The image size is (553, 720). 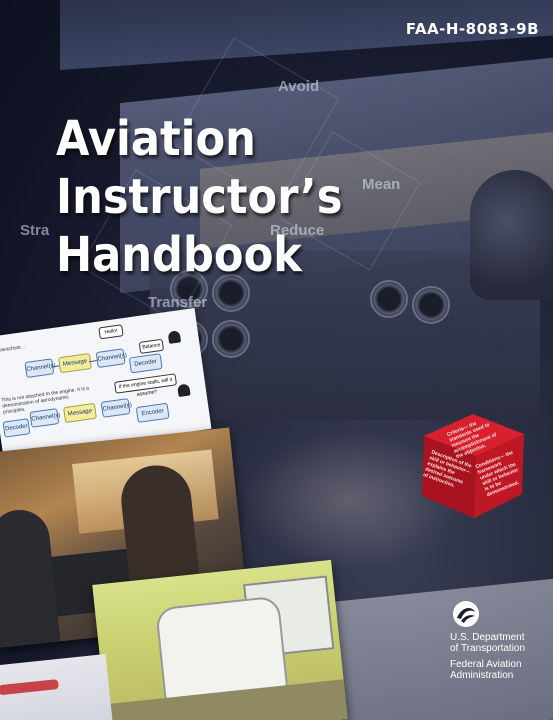 I want to click on diagram-arrow, so click(x=92, y=361).